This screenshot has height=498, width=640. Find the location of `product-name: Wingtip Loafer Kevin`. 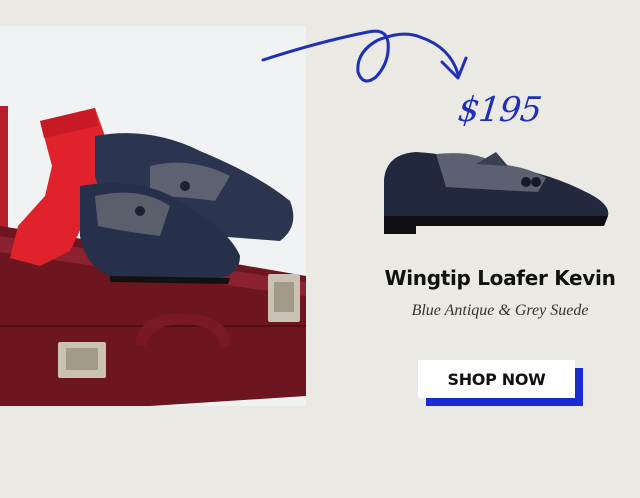

product-name: Wingtip Loafer Kevin is located at coordinates (500, 278).